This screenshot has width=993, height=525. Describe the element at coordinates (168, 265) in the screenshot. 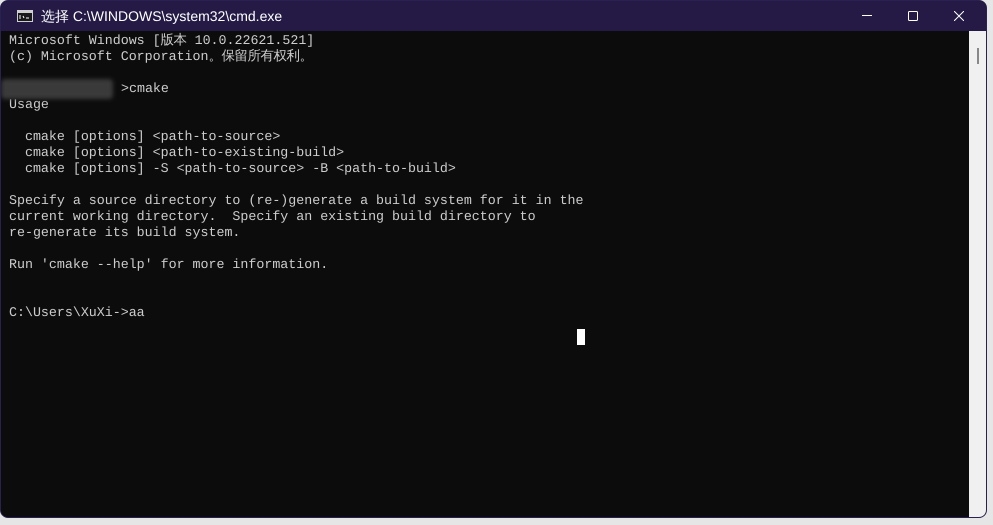

I see `console-line: Run 'cmake --help' for more information.` at that location.